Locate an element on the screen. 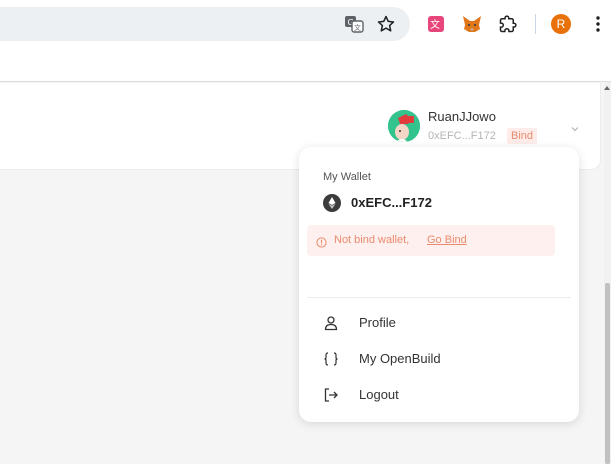 This screenshot has height=464, width=611. divider is located at coordinates (439, 297).